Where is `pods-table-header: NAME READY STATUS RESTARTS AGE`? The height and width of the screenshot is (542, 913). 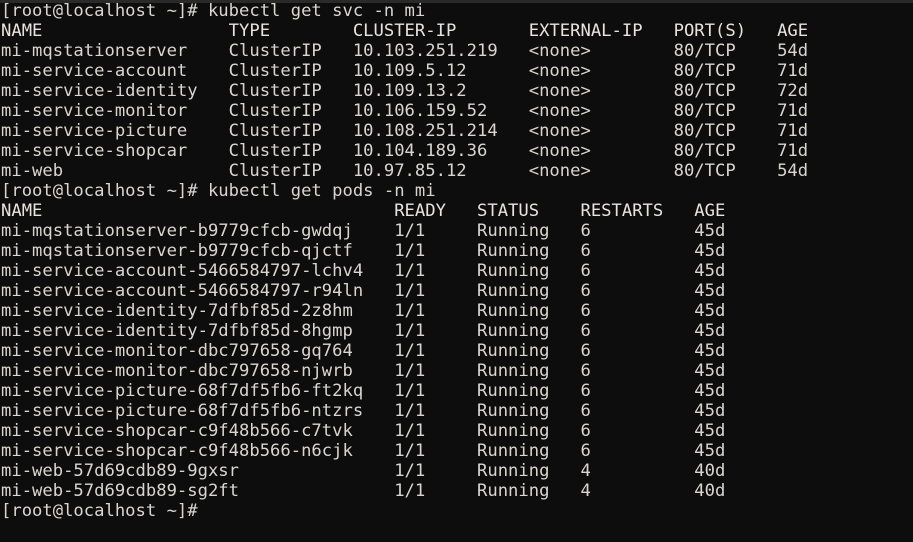 pods-table-header: NAME READY STATUS RESTARTS AGE is located at coordinates (363, 211).